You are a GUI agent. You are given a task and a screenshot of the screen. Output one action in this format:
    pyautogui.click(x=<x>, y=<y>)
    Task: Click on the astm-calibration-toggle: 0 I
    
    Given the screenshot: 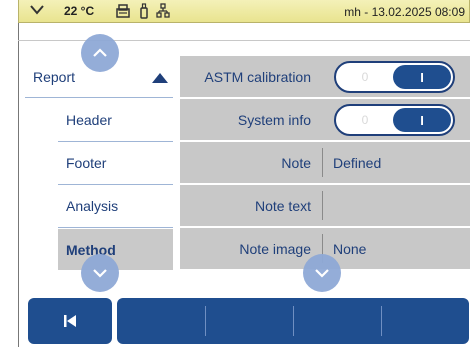 What is the action you would take?
    pyautogui.click(x=394, y=77)
    